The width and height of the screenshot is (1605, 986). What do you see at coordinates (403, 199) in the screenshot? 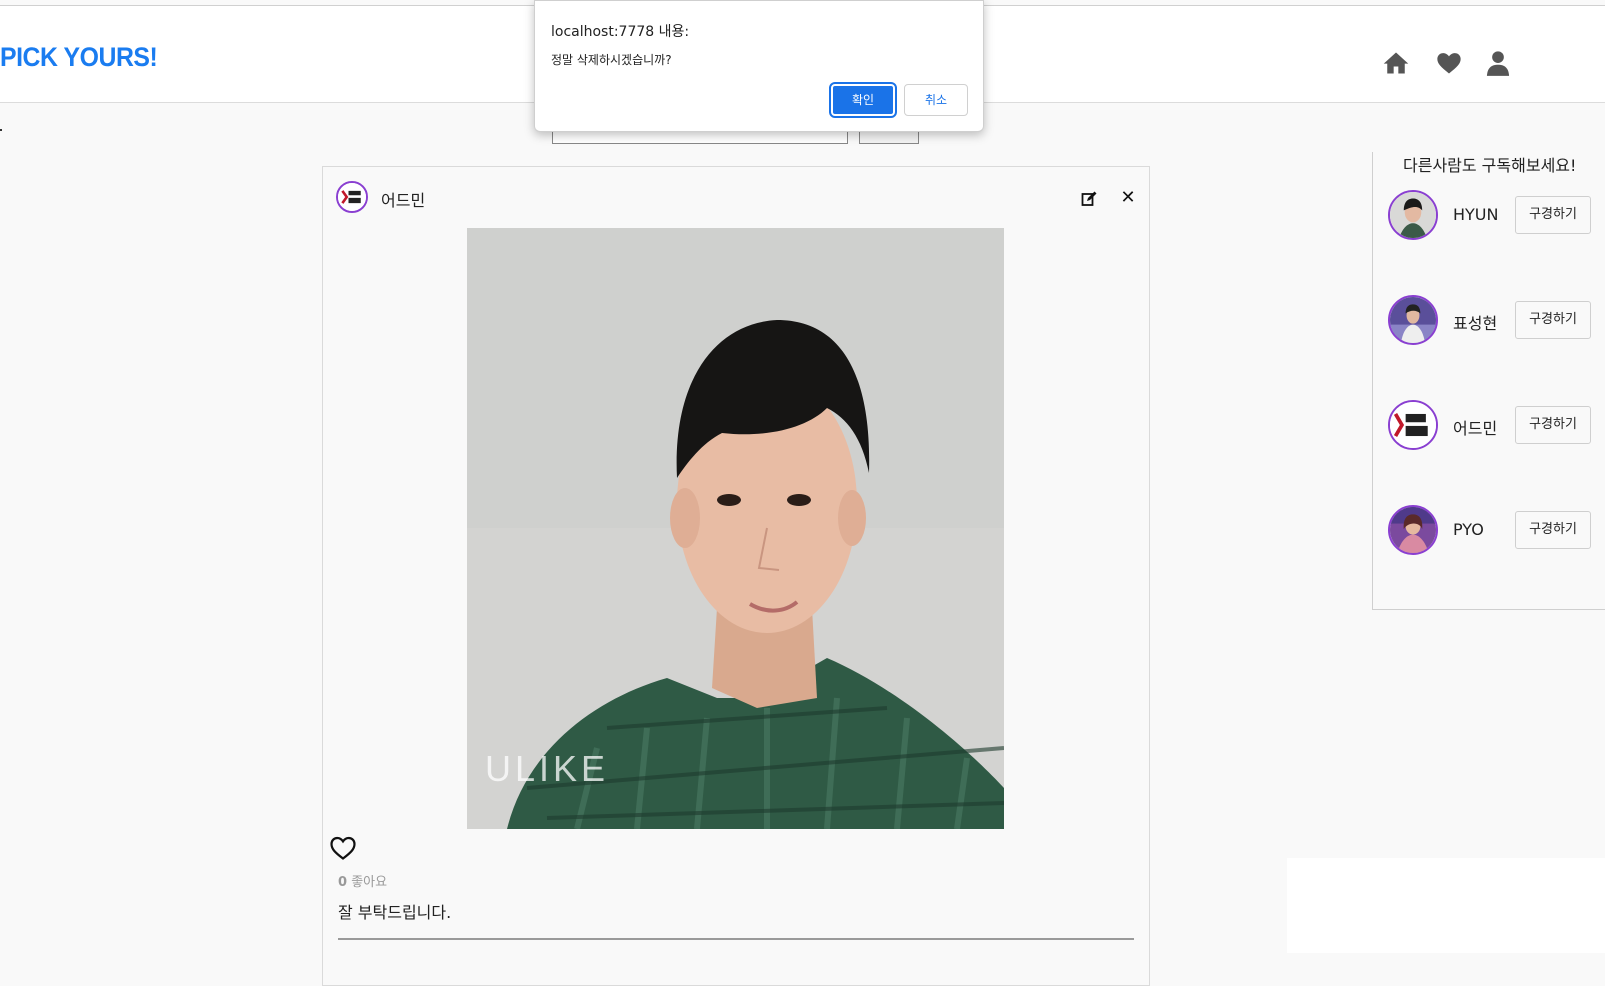
I see `post-author-name: 어드민` at bounding box center [403, 199].